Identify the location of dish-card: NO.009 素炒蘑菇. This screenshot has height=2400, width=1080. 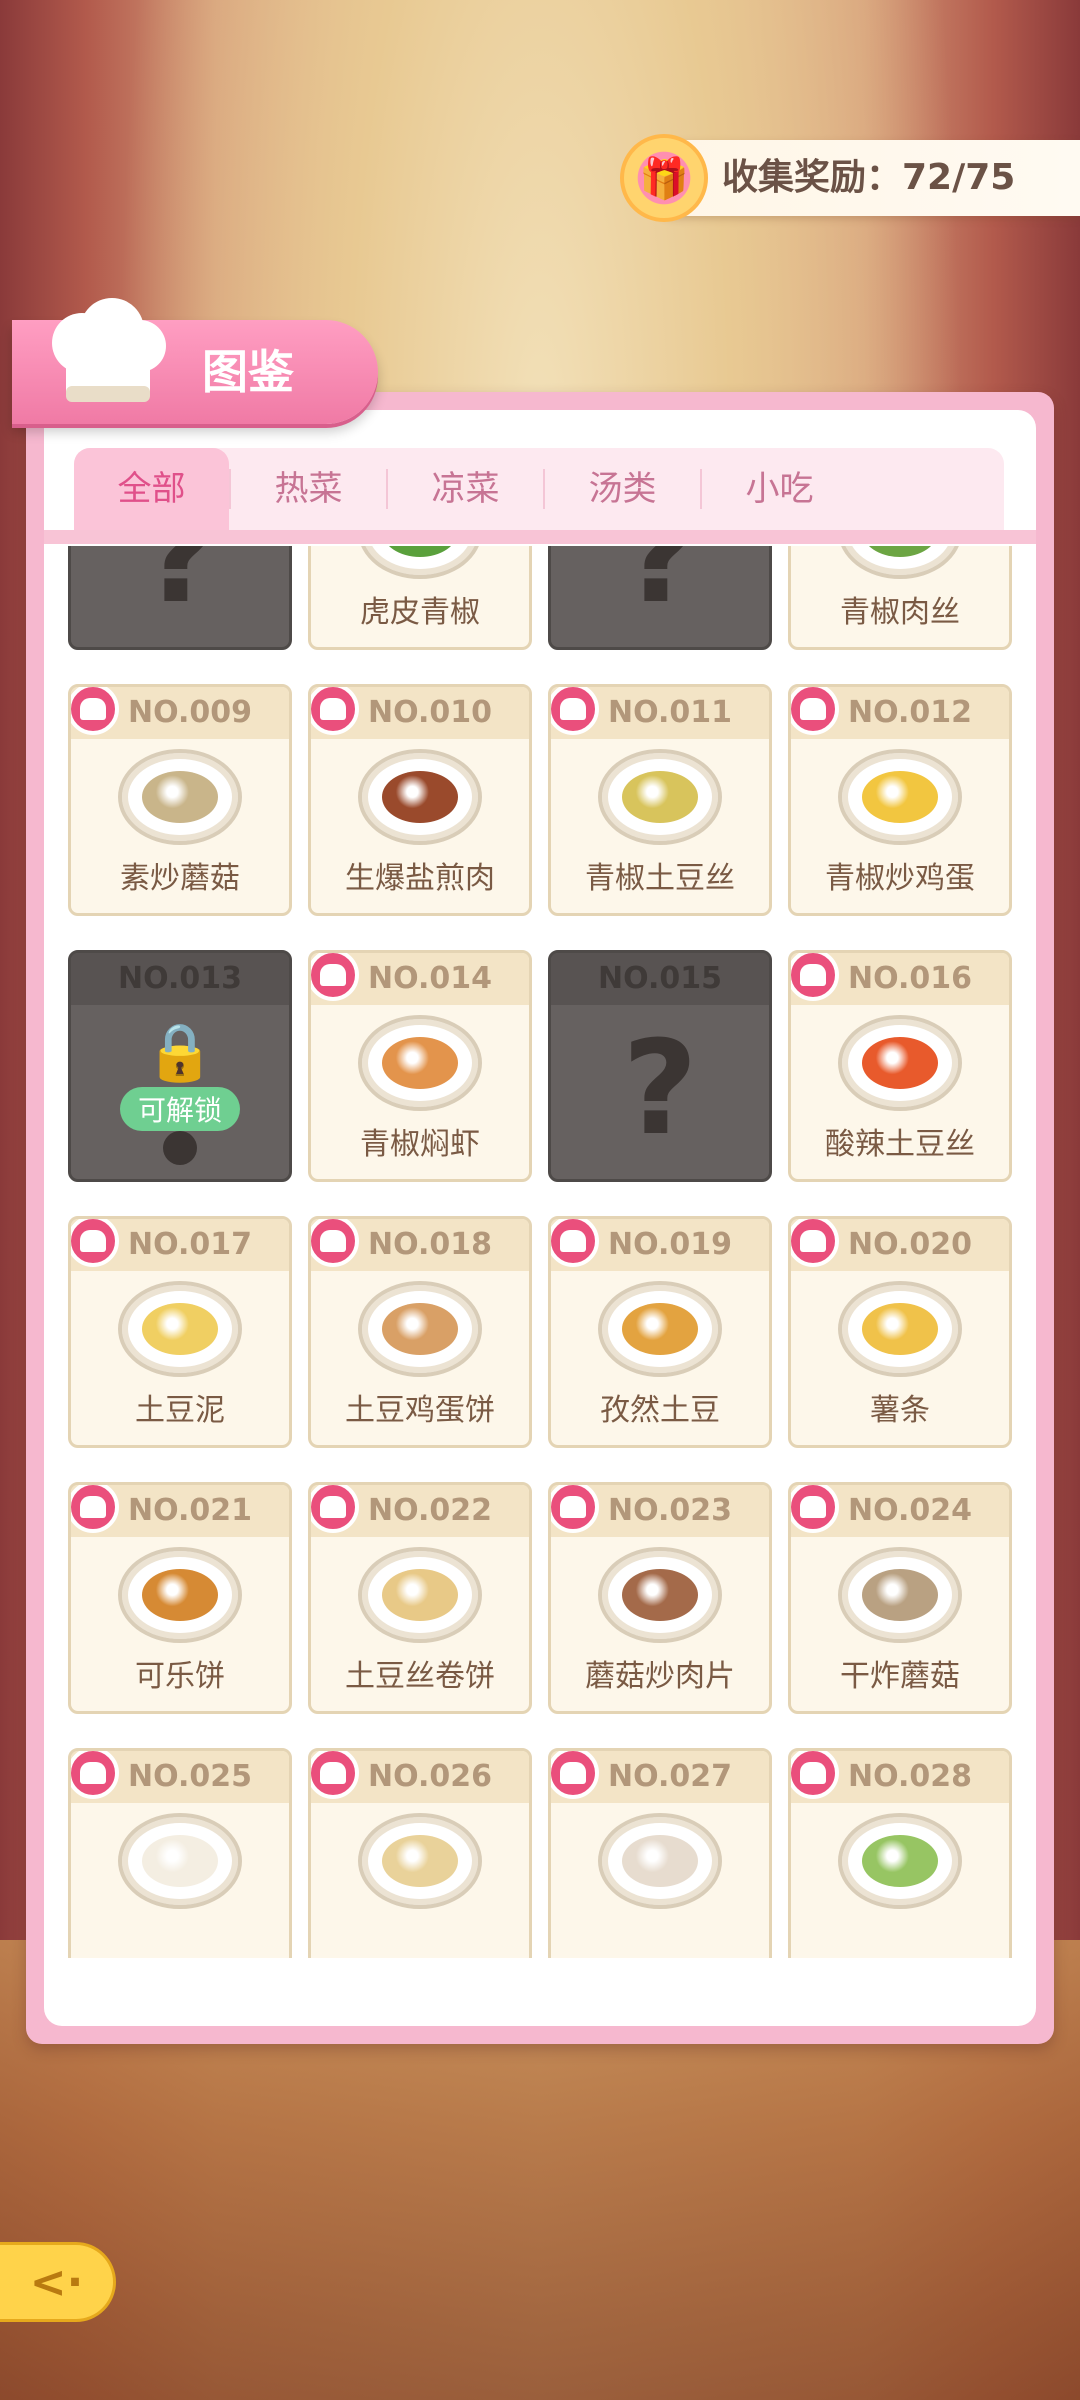
(180, 800).